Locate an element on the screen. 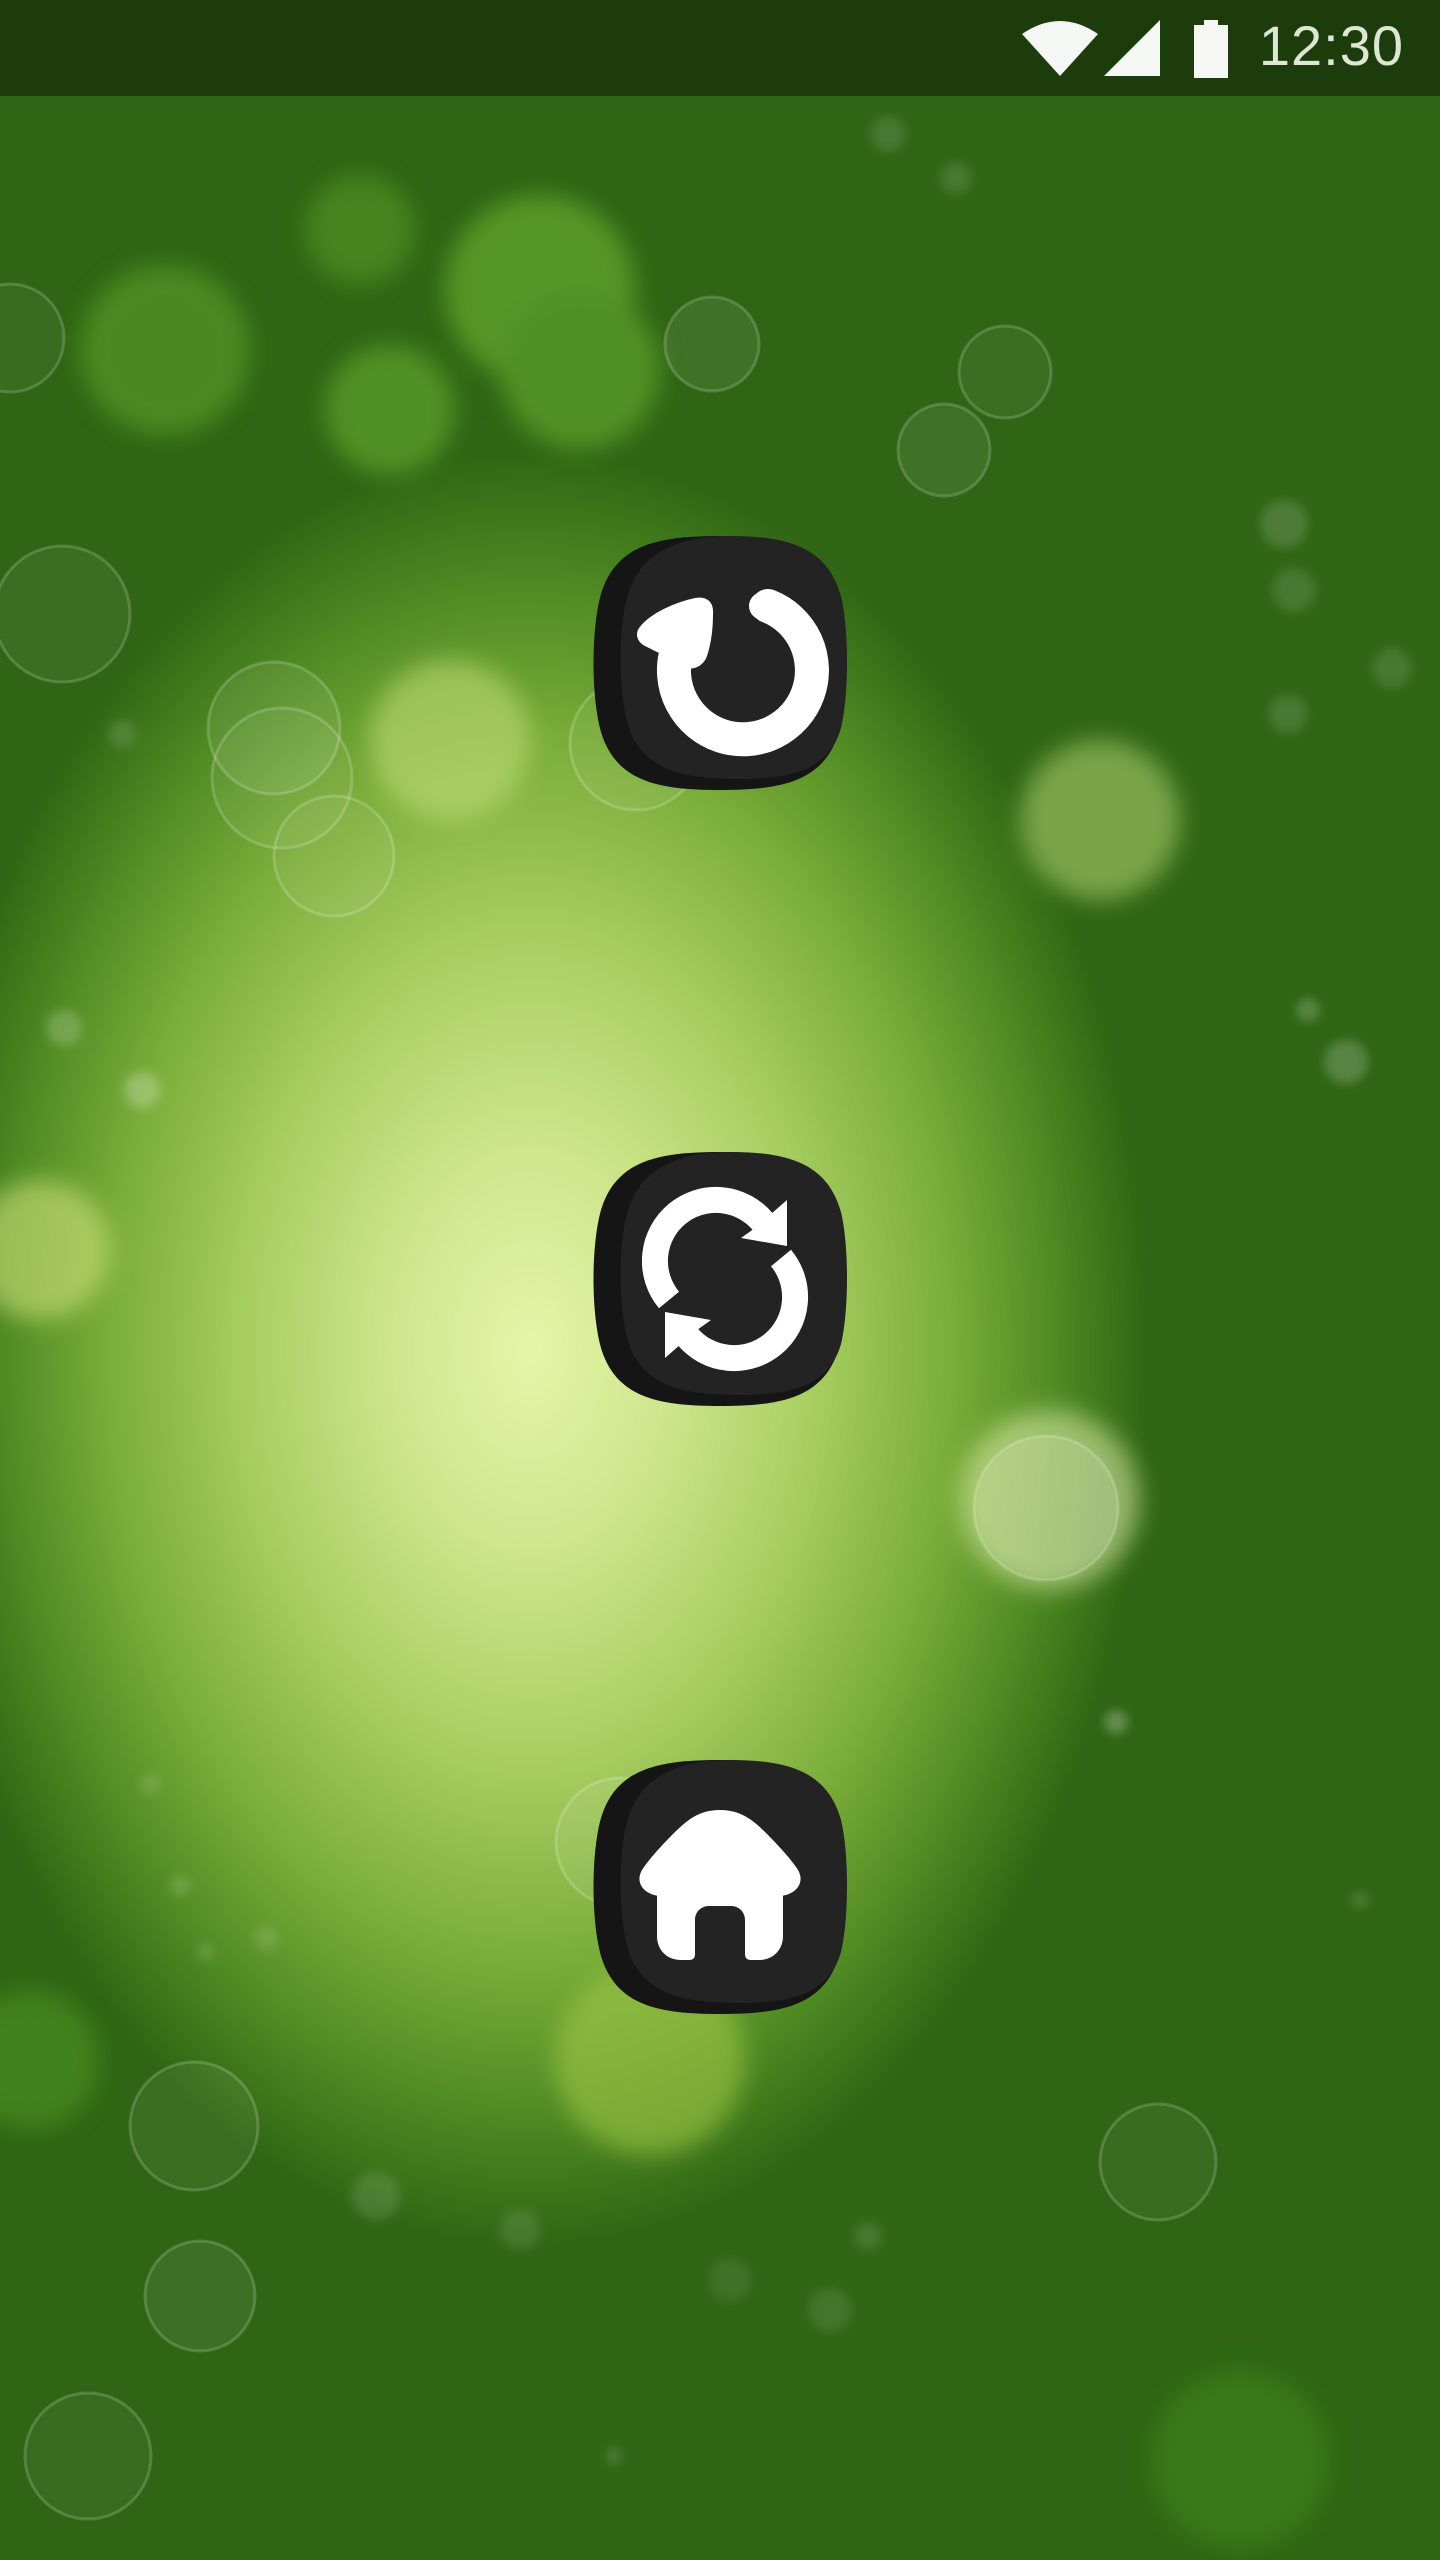 The height and width of the screenshot is (2560, 1440). status-bar: 12:30 is located at coordinates (720, 48).